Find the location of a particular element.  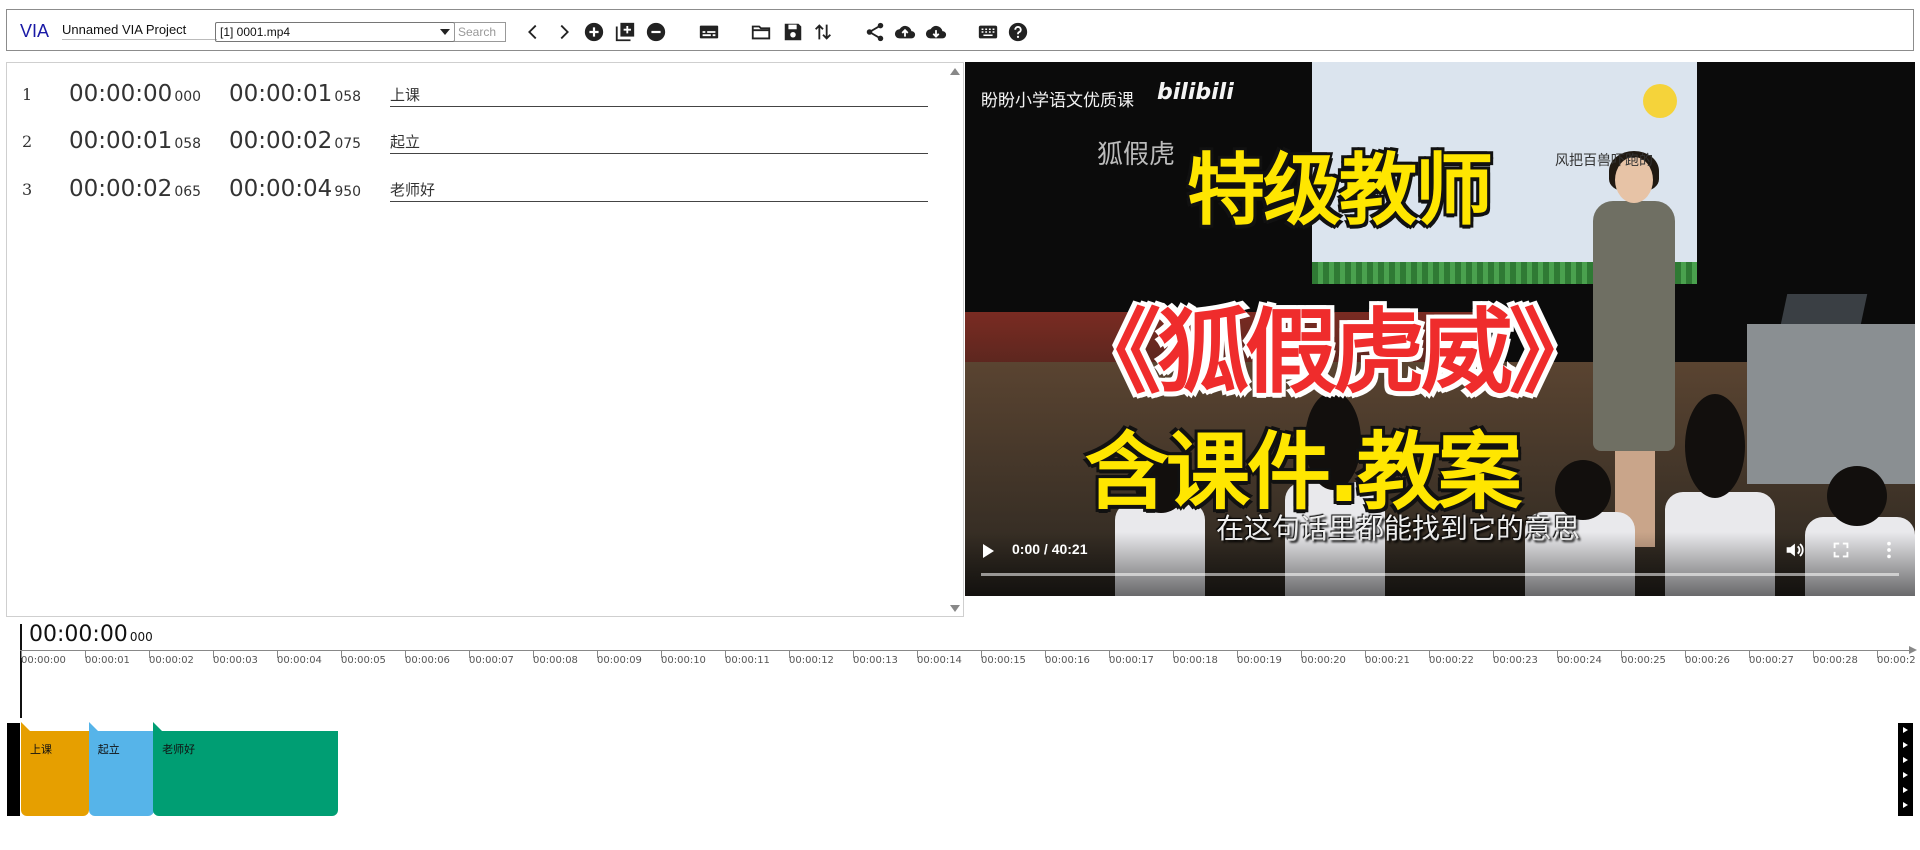

segment-start-time: 00:00:02 065 is located at coordinates (135, 189).